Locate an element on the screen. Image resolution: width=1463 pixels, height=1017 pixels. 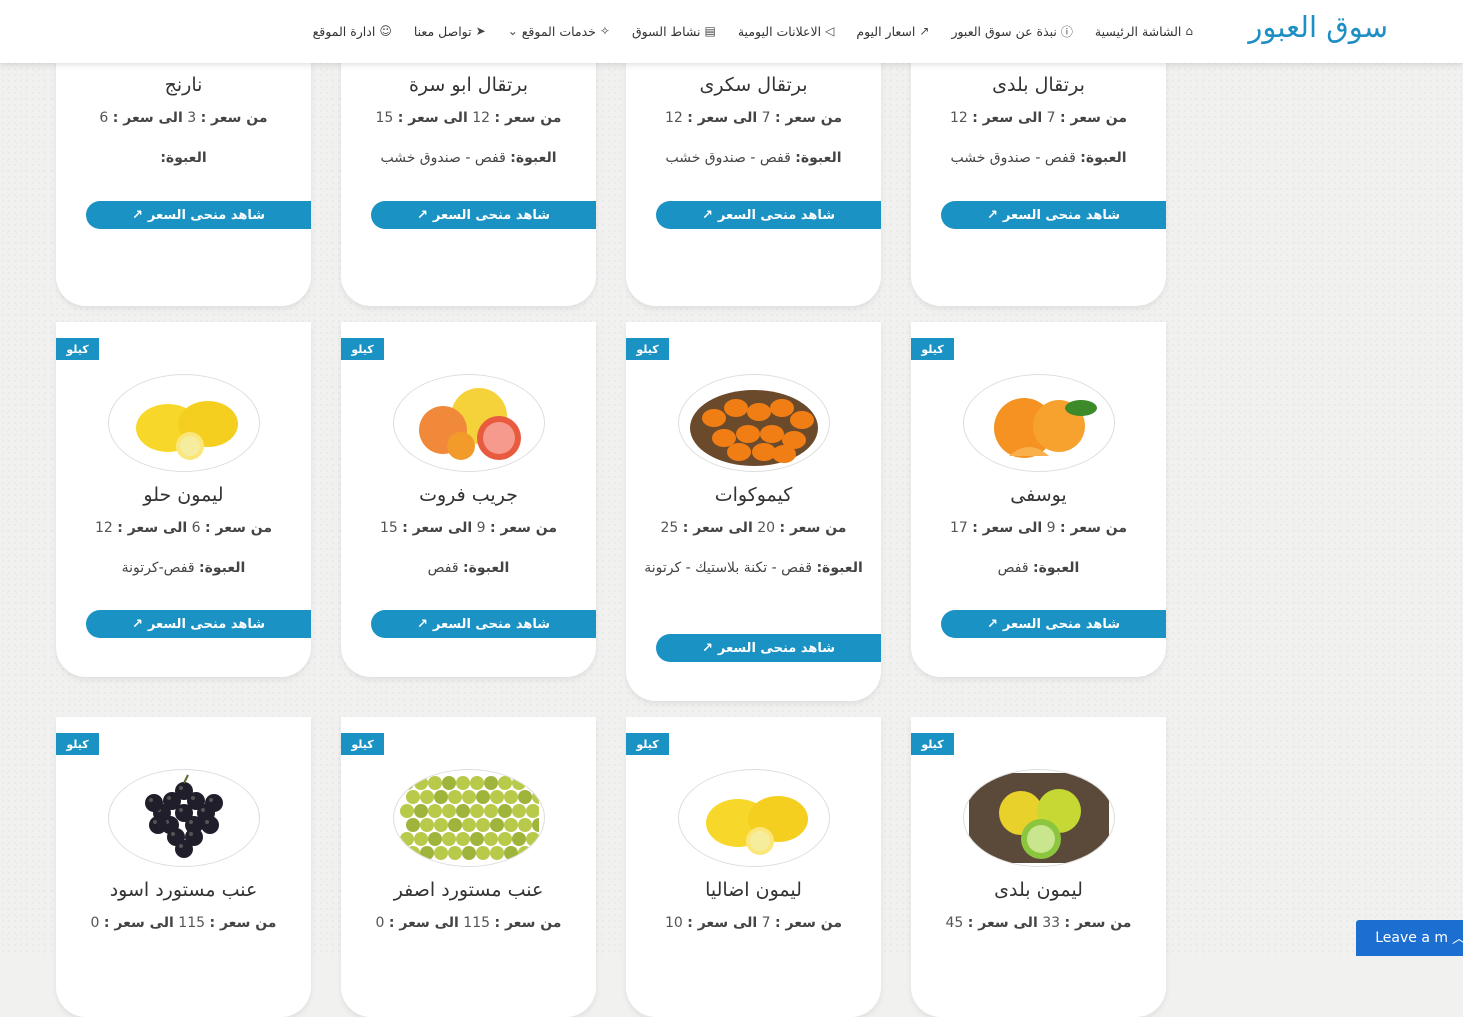
nav-item-ads: ◁ الاعلانات اليومية is located at coordinates (786, 31).